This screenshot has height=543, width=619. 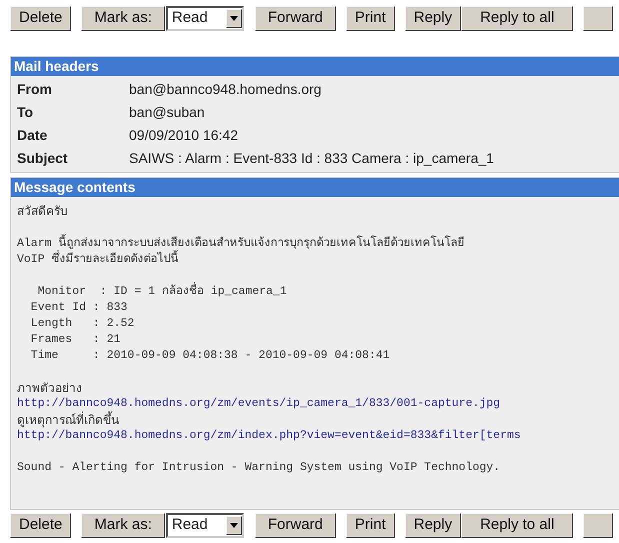 I want to click on section-header: Message contents, so click(x=315, y=187).